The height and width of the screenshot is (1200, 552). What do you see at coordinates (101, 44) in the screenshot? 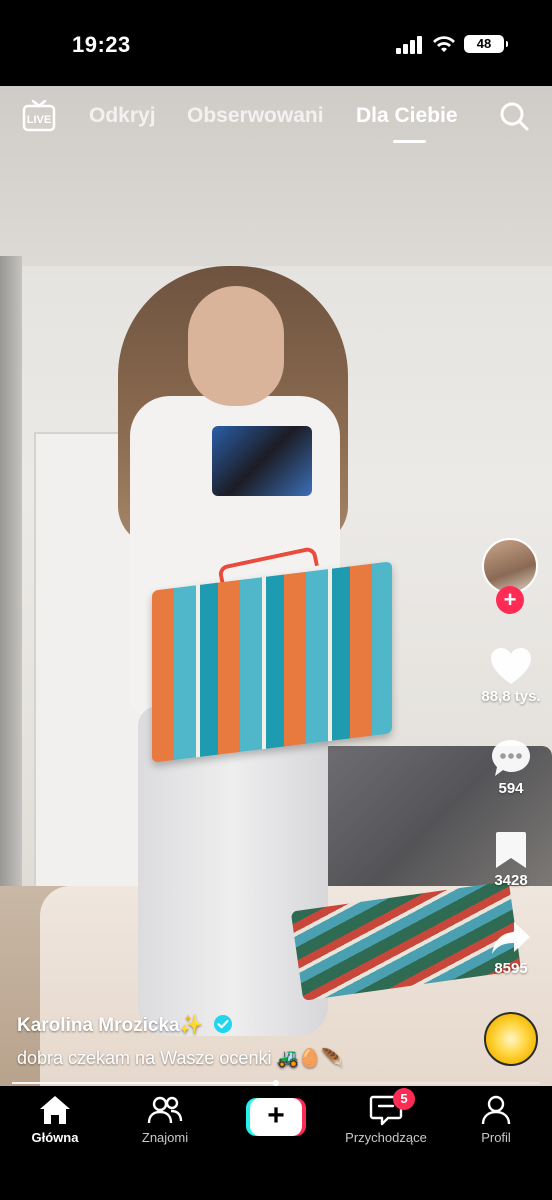
I see `status-time: 19:23` at bounding box center [101, 44].